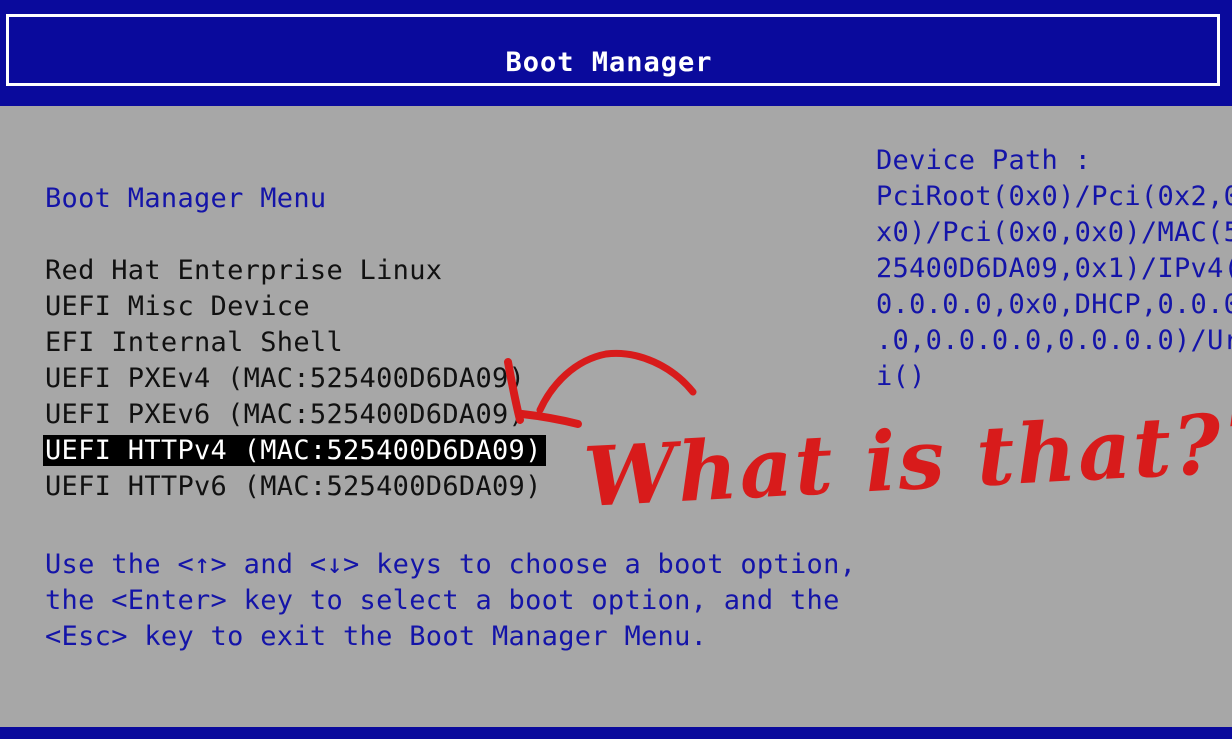  Describe the element at coordinates (616, 733) in the screenshot. I see `footer-bar` at that location.